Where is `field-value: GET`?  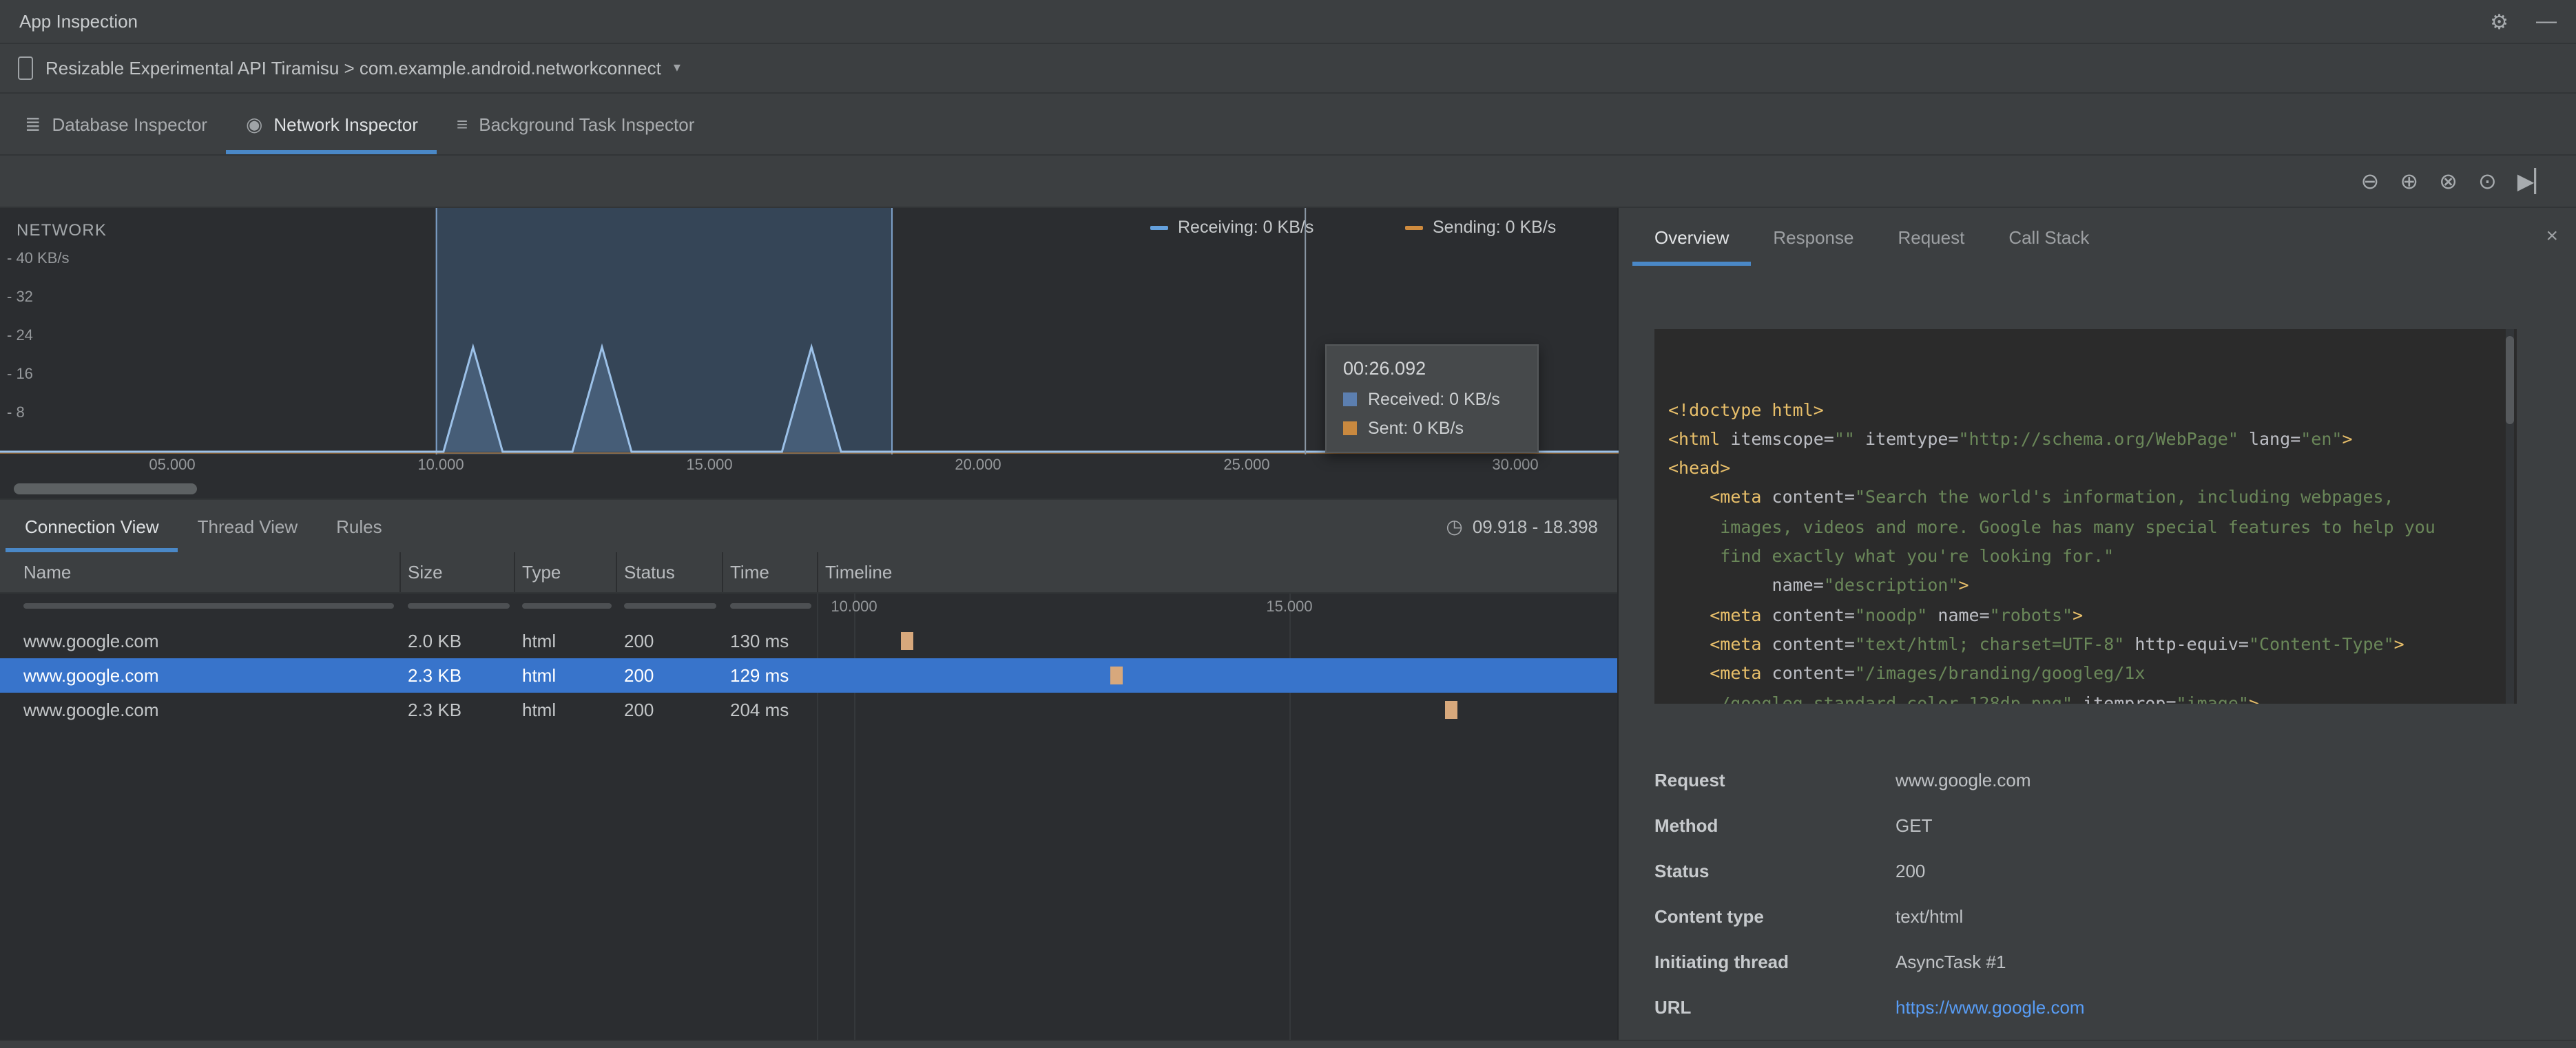
field-value: GET is located at coordinates (1914, 826).